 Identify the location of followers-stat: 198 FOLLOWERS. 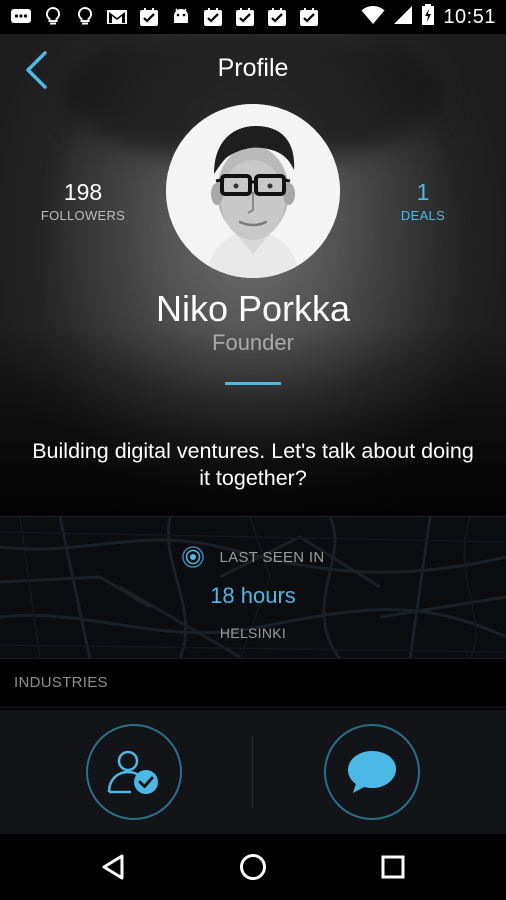
(83, 201).